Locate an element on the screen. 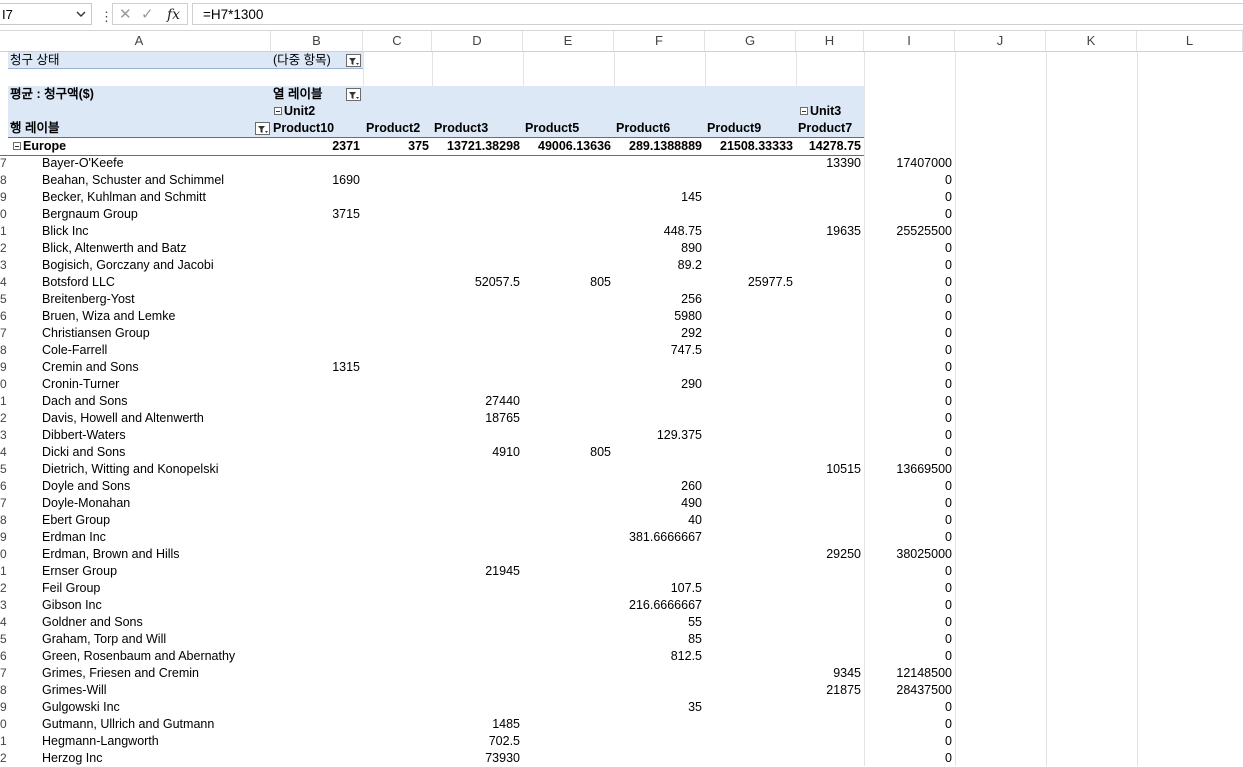  row-number: 2 is located at coordinates (4, 588).